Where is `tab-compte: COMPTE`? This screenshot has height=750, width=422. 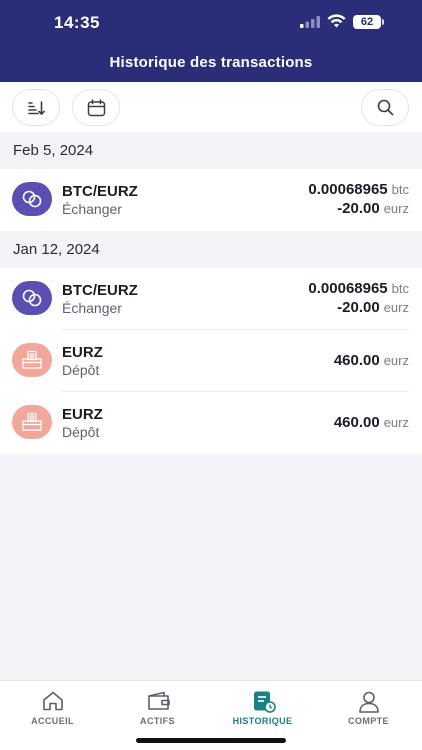
tab-compte: COMPTE is located at coordinates (368, 706).